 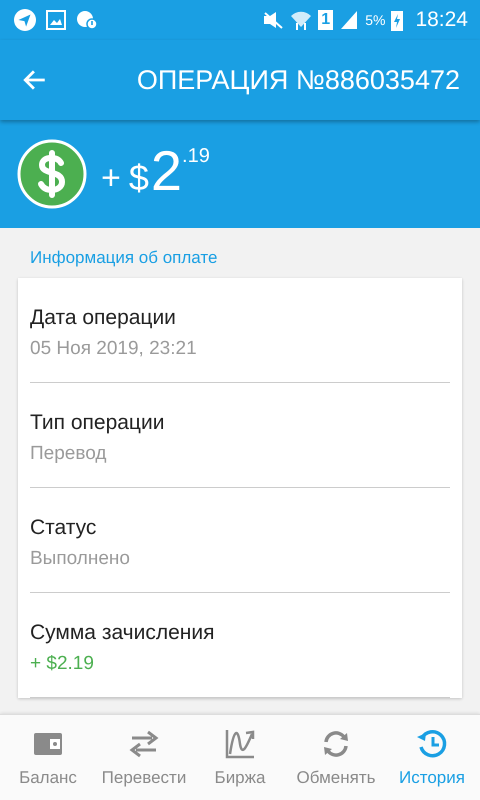 I want to click on field-label: Дата операции, so click(x=103, y=318).